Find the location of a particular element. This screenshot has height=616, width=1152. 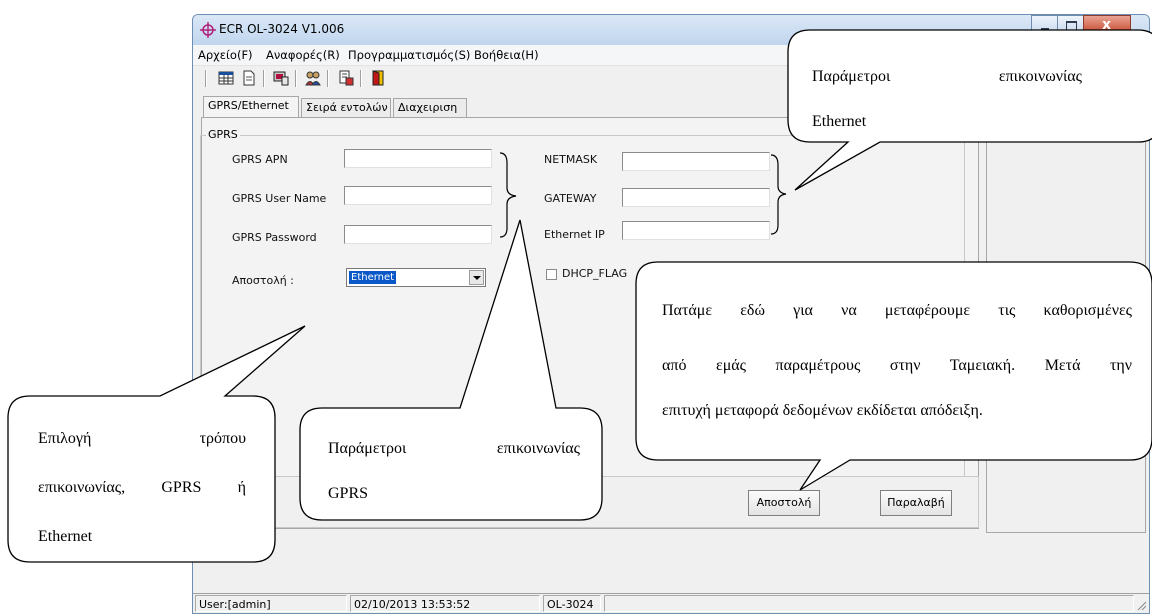

gprs-callout-line1: Παράμετροι επικοινωνίας is located at coordinates (454, 448).